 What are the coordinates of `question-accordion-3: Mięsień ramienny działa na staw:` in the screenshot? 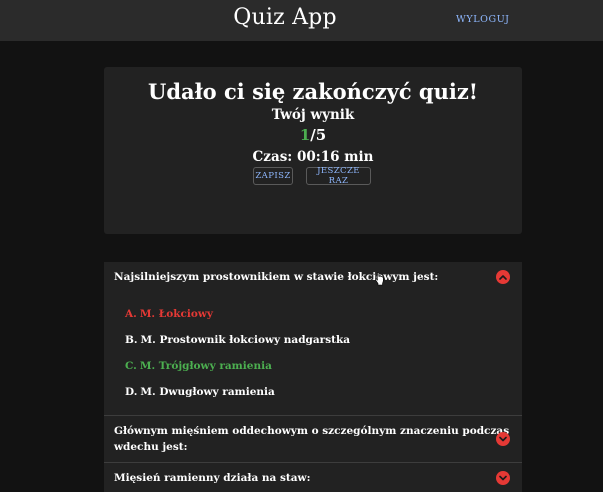 It's located at (313, 477).